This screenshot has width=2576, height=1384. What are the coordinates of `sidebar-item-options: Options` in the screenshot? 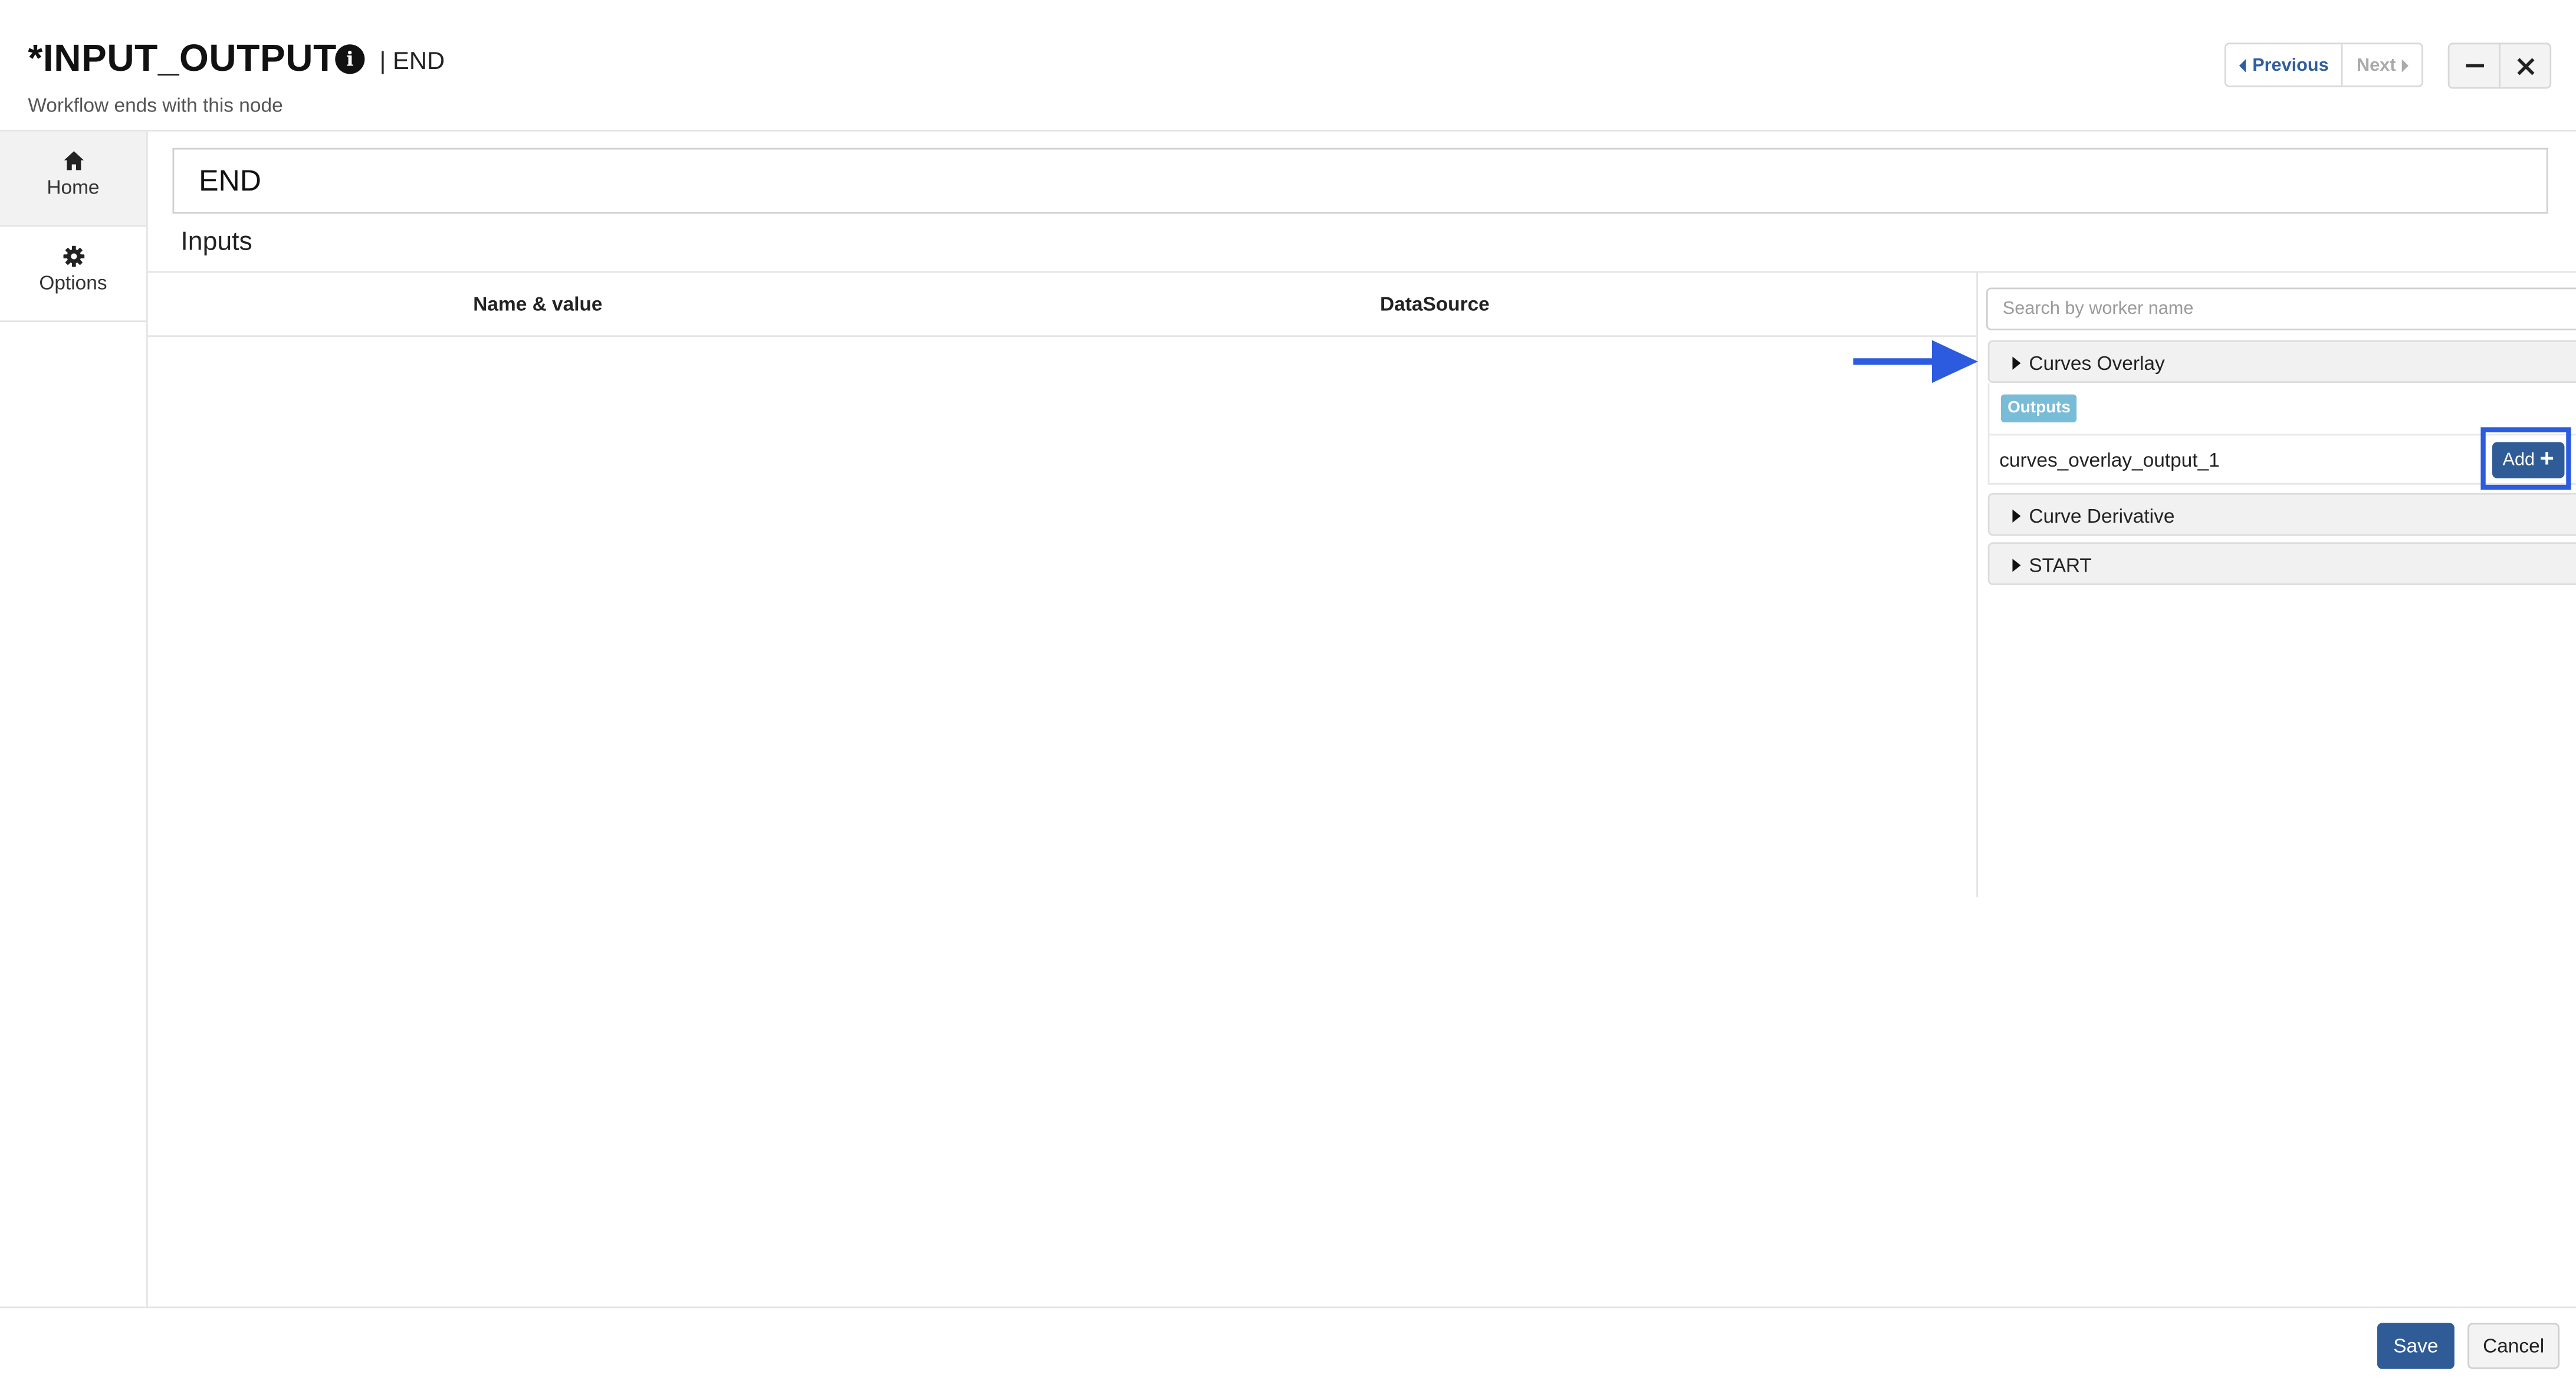 It's located at (73, 274).